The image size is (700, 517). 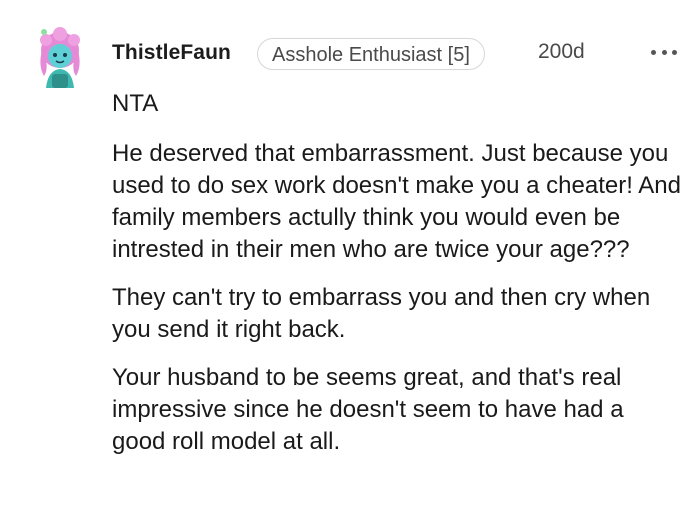 What do you see at coordinates (371, 54) in the screenshot?
I see `user-flair-badge: Asshole Enthusiast [5]` at bounding box center [371, 54].